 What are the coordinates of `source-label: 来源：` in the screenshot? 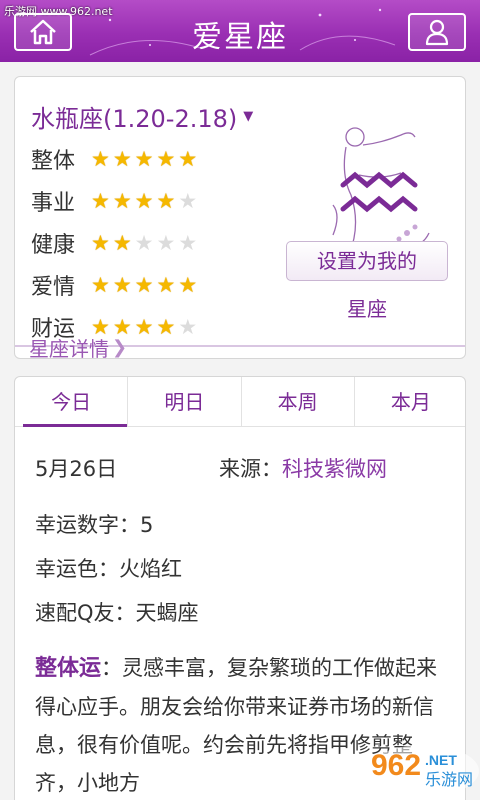 It's located at (250, 469).